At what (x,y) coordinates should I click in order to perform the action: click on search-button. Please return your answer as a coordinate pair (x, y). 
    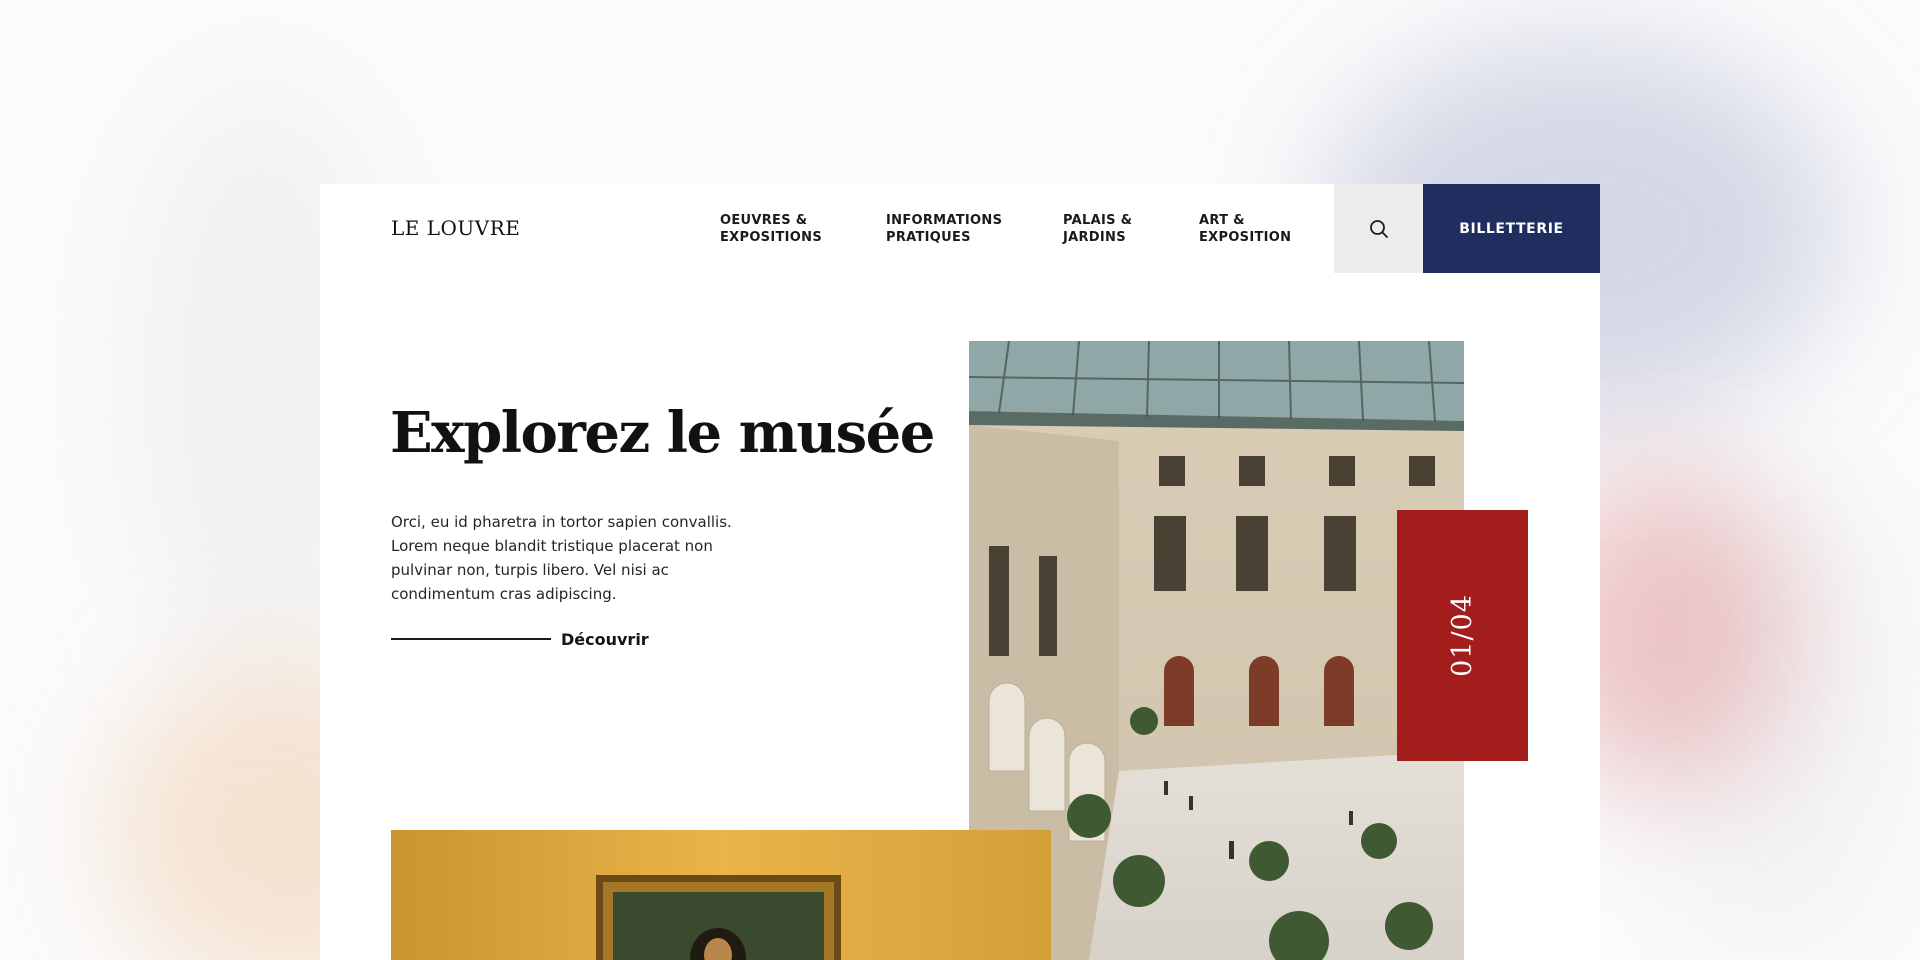
    Looking at the image, I should click on (1378, 228).